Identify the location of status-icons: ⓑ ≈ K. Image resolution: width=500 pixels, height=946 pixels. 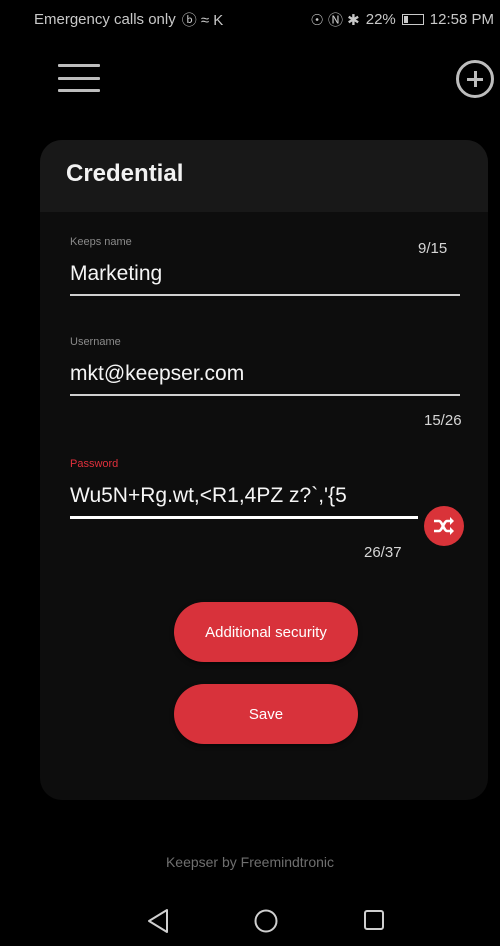
(202, 20).